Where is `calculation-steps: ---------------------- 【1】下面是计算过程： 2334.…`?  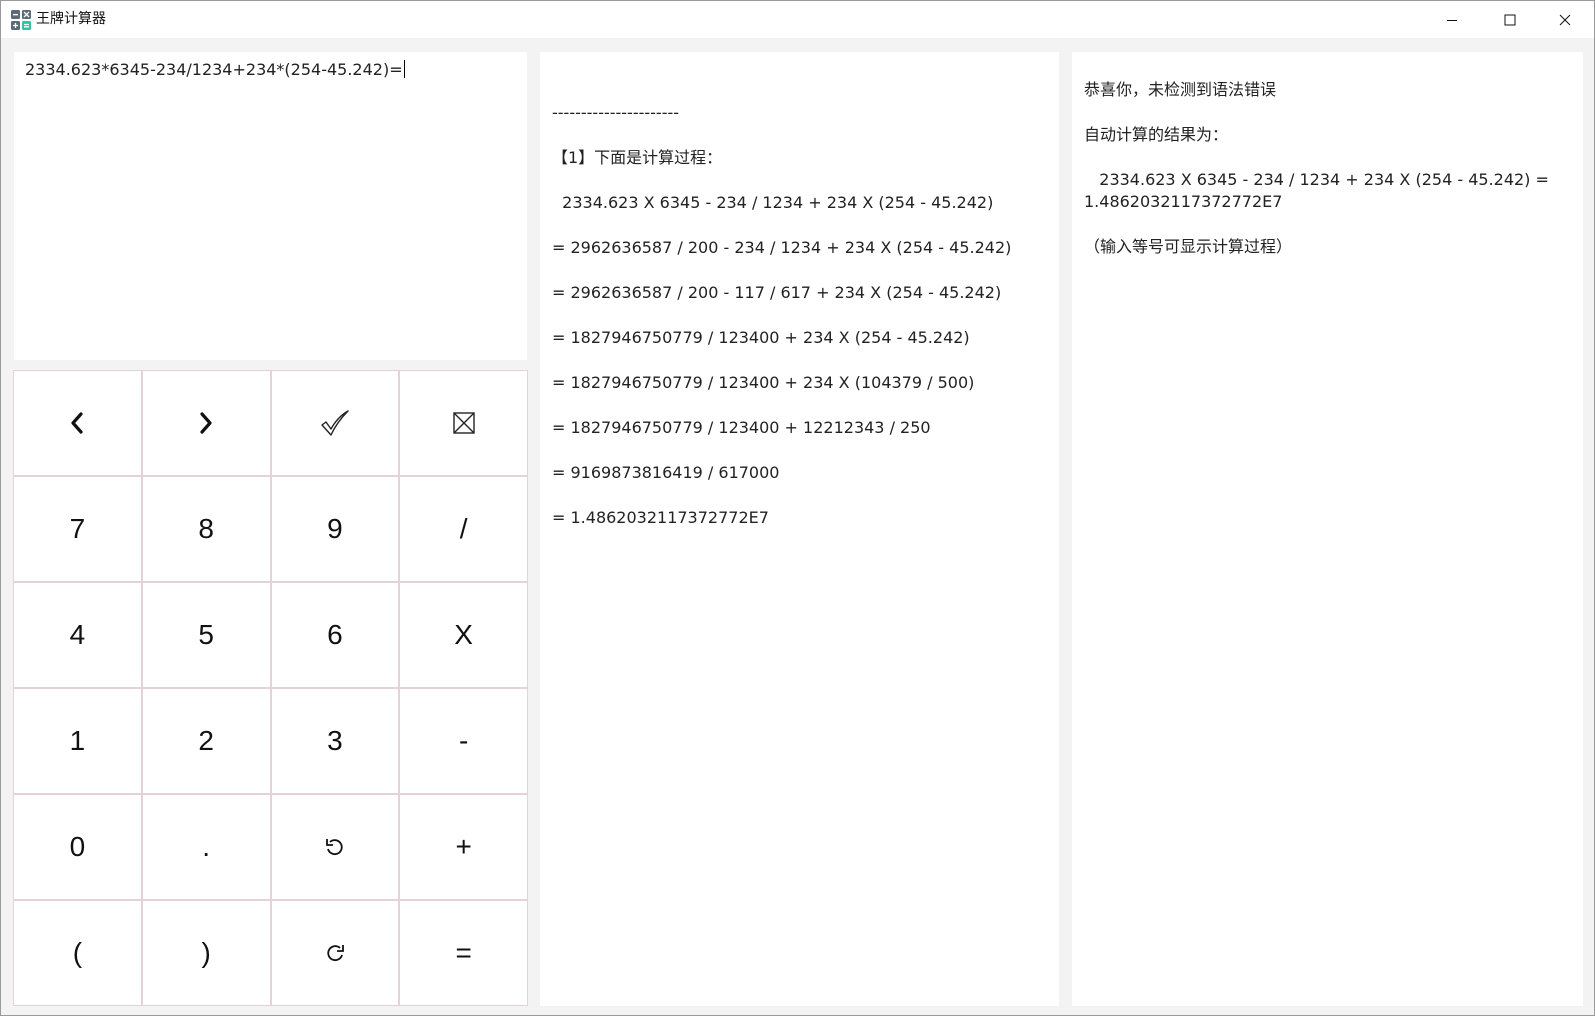
calculation-steps: ---------------------- 【1】下面是计算过程： 2334.… is located at coordinates (801, 327).